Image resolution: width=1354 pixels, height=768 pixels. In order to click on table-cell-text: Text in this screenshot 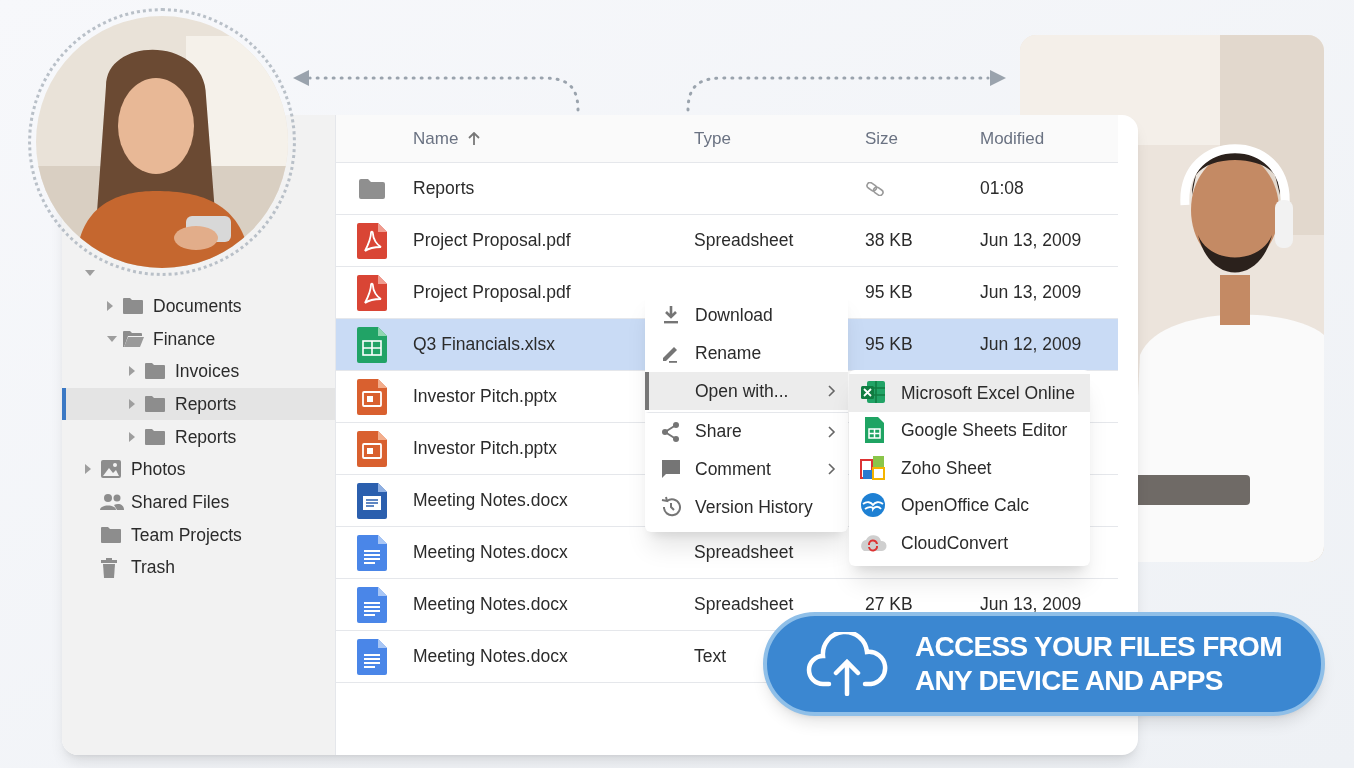, I will do `click(710, 657)`.